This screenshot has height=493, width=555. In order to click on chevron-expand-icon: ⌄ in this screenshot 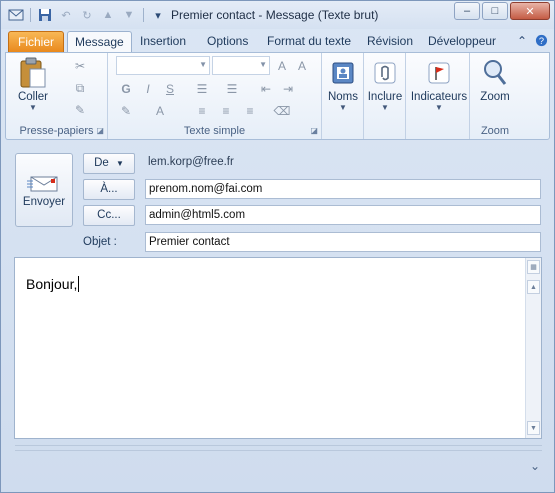, I will do `click(535, 466)`.